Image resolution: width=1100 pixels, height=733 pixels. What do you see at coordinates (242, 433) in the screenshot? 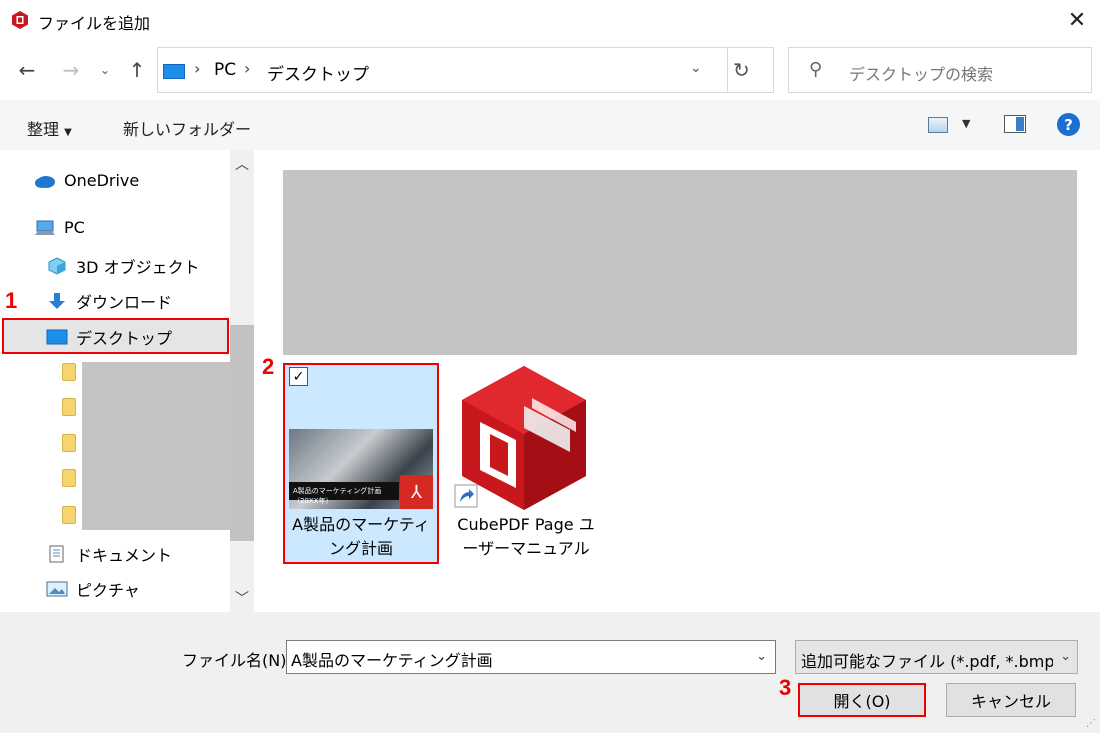
I see `scrollbar-thumb` at bounding box center [242, 433].